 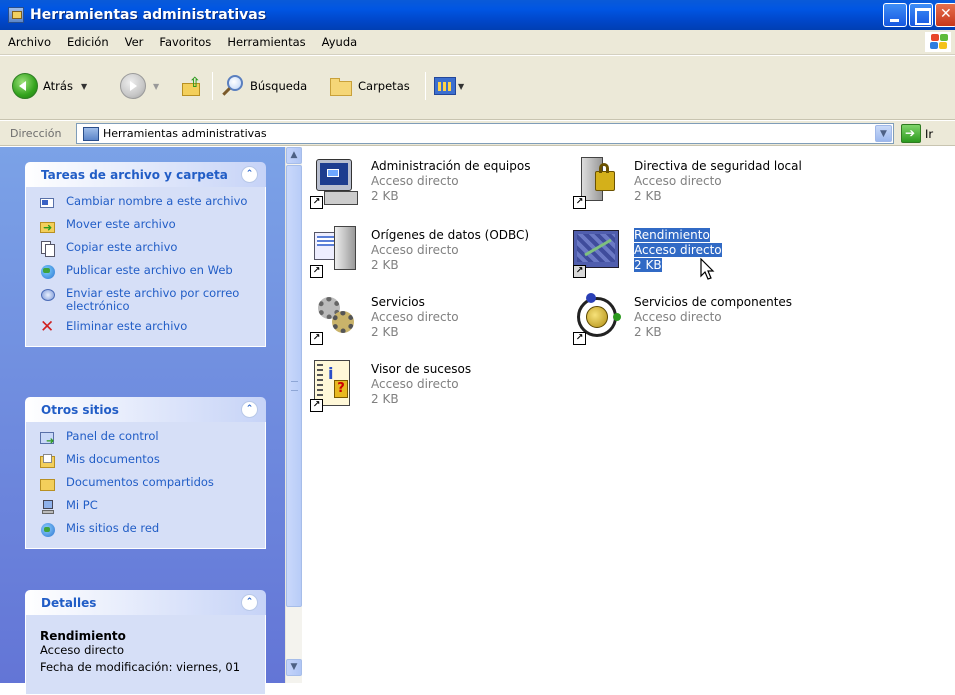 What do you see at coordinates (147, 461) in the screenshot?
I see `place-my-documents: Mis documentos` at bounding box center [147, 461].